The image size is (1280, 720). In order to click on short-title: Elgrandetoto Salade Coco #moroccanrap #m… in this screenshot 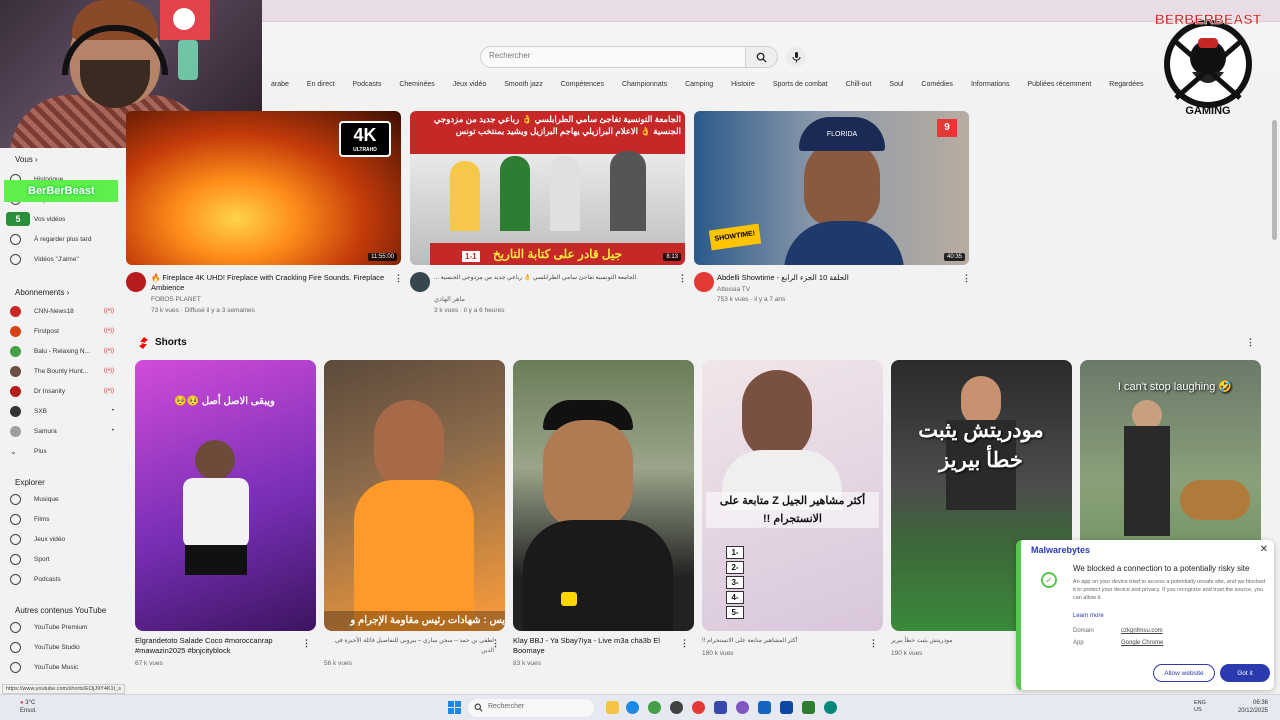, I will do `click(220, 646)`.